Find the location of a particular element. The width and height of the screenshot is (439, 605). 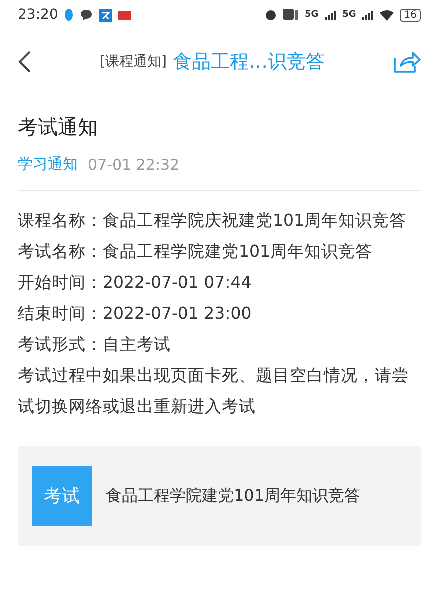

notice-title: 考试通知 is located at coordinates (58, 127).